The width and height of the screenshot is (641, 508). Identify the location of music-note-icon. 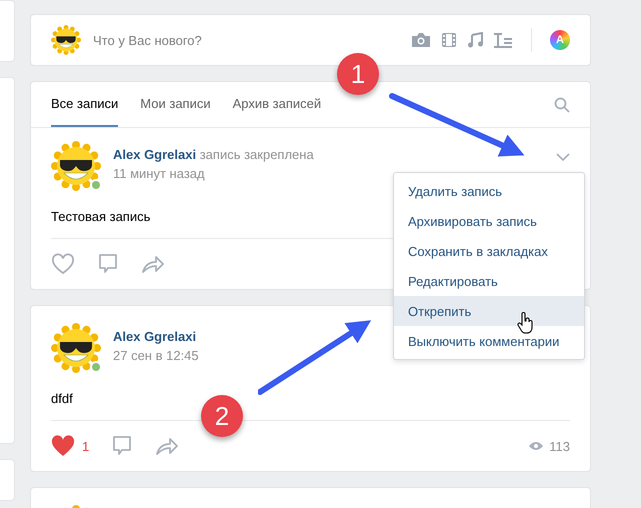
(475, 40).